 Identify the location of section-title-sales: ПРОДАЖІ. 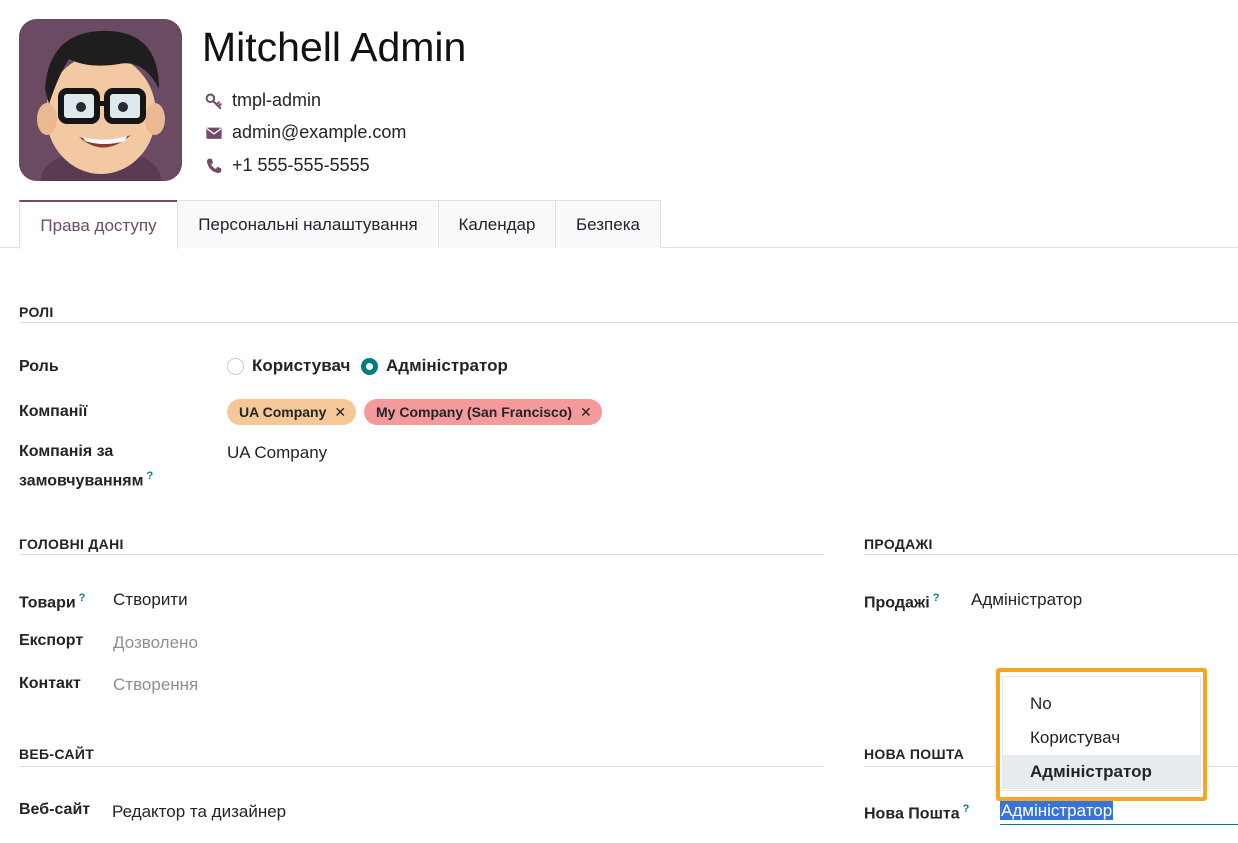
(898, 544).